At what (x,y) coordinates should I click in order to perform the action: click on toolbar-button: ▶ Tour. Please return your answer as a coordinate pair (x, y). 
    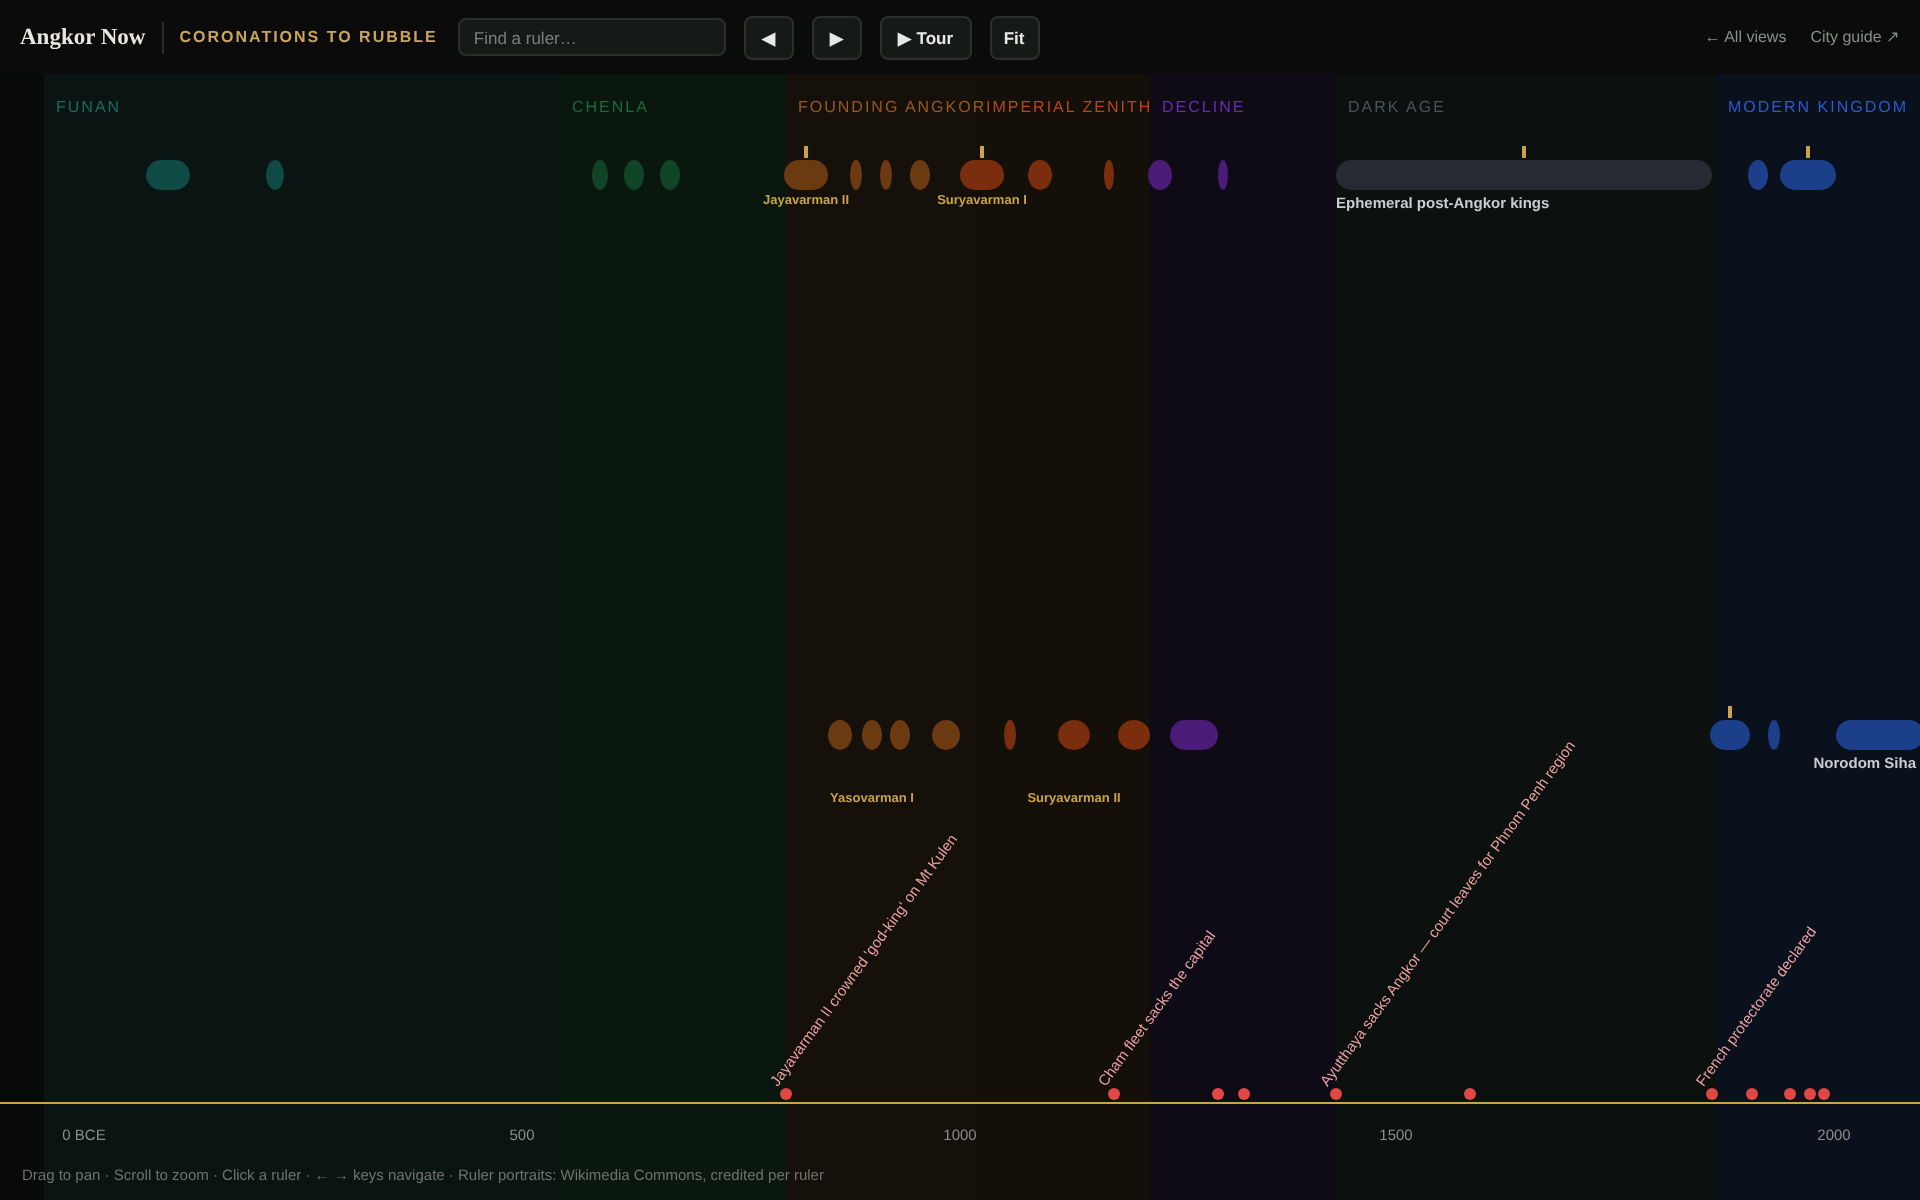
    Looking at the image, I should click on (925, 37).